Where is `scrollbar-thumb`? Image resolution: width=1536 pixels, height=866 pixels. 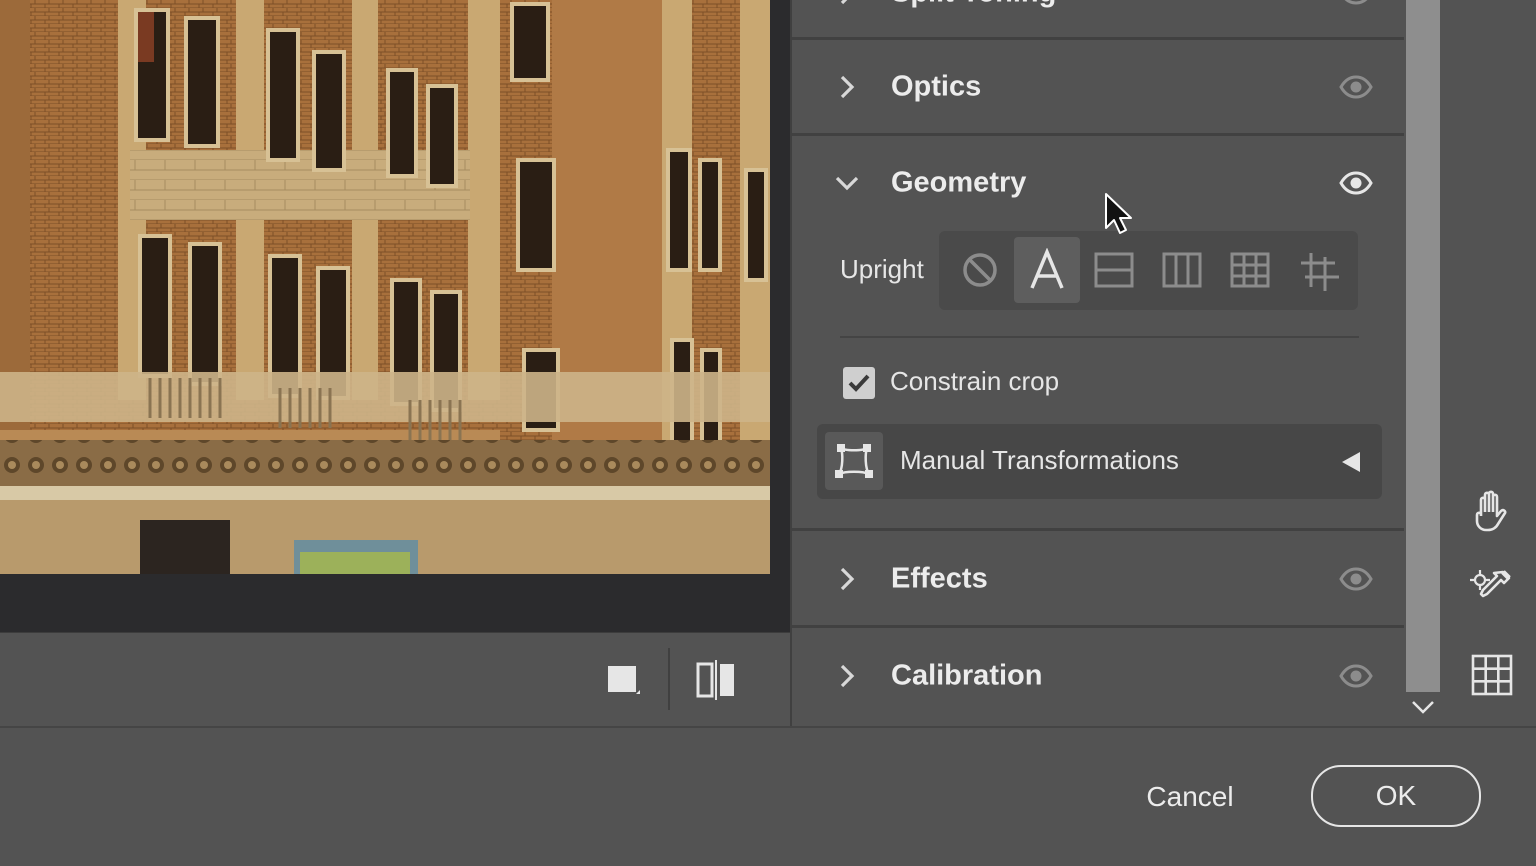
scrollbar-thumb is located at coordinates (1423, 346).